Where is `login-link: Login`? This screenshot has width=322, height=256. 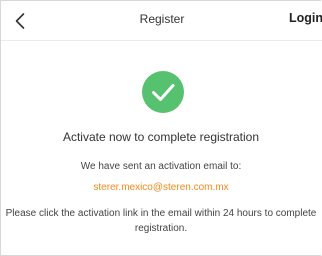 login-link: Login is located at coordinates (305, 18).